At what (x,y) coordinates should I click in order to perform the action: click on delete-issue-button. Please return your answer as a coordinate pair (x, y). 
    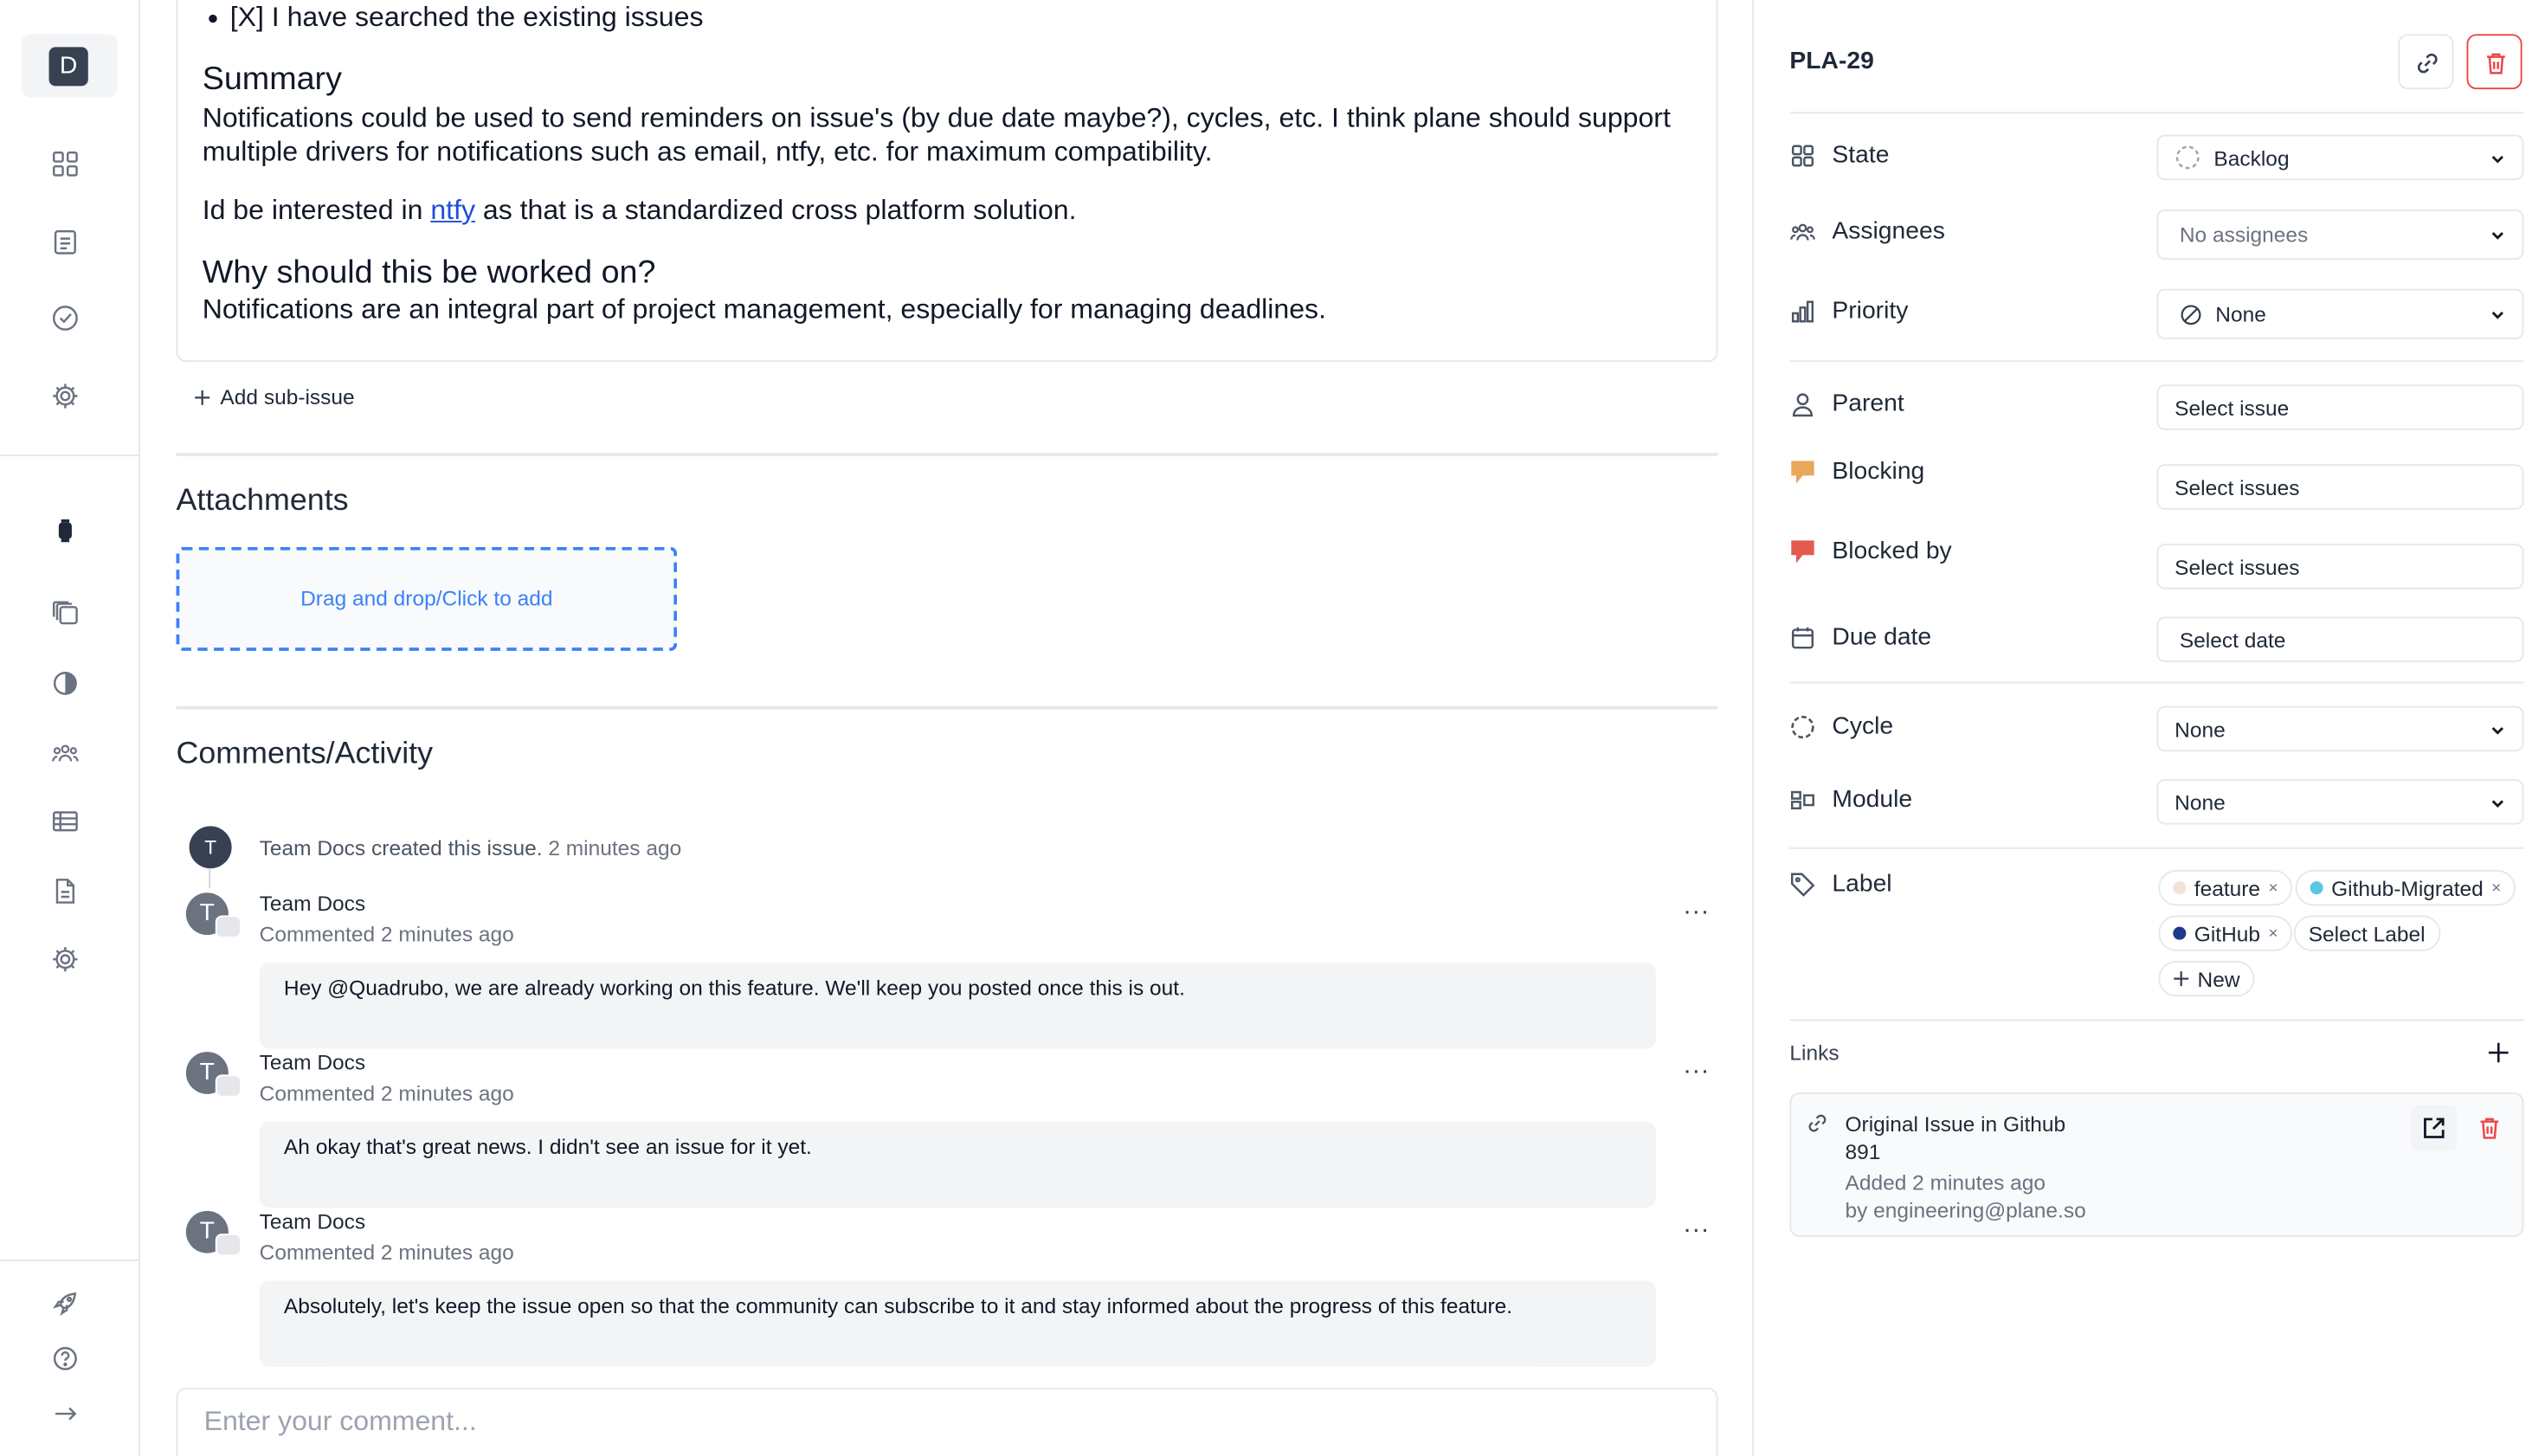
    Looking at the image, I should click on (2494, 62).